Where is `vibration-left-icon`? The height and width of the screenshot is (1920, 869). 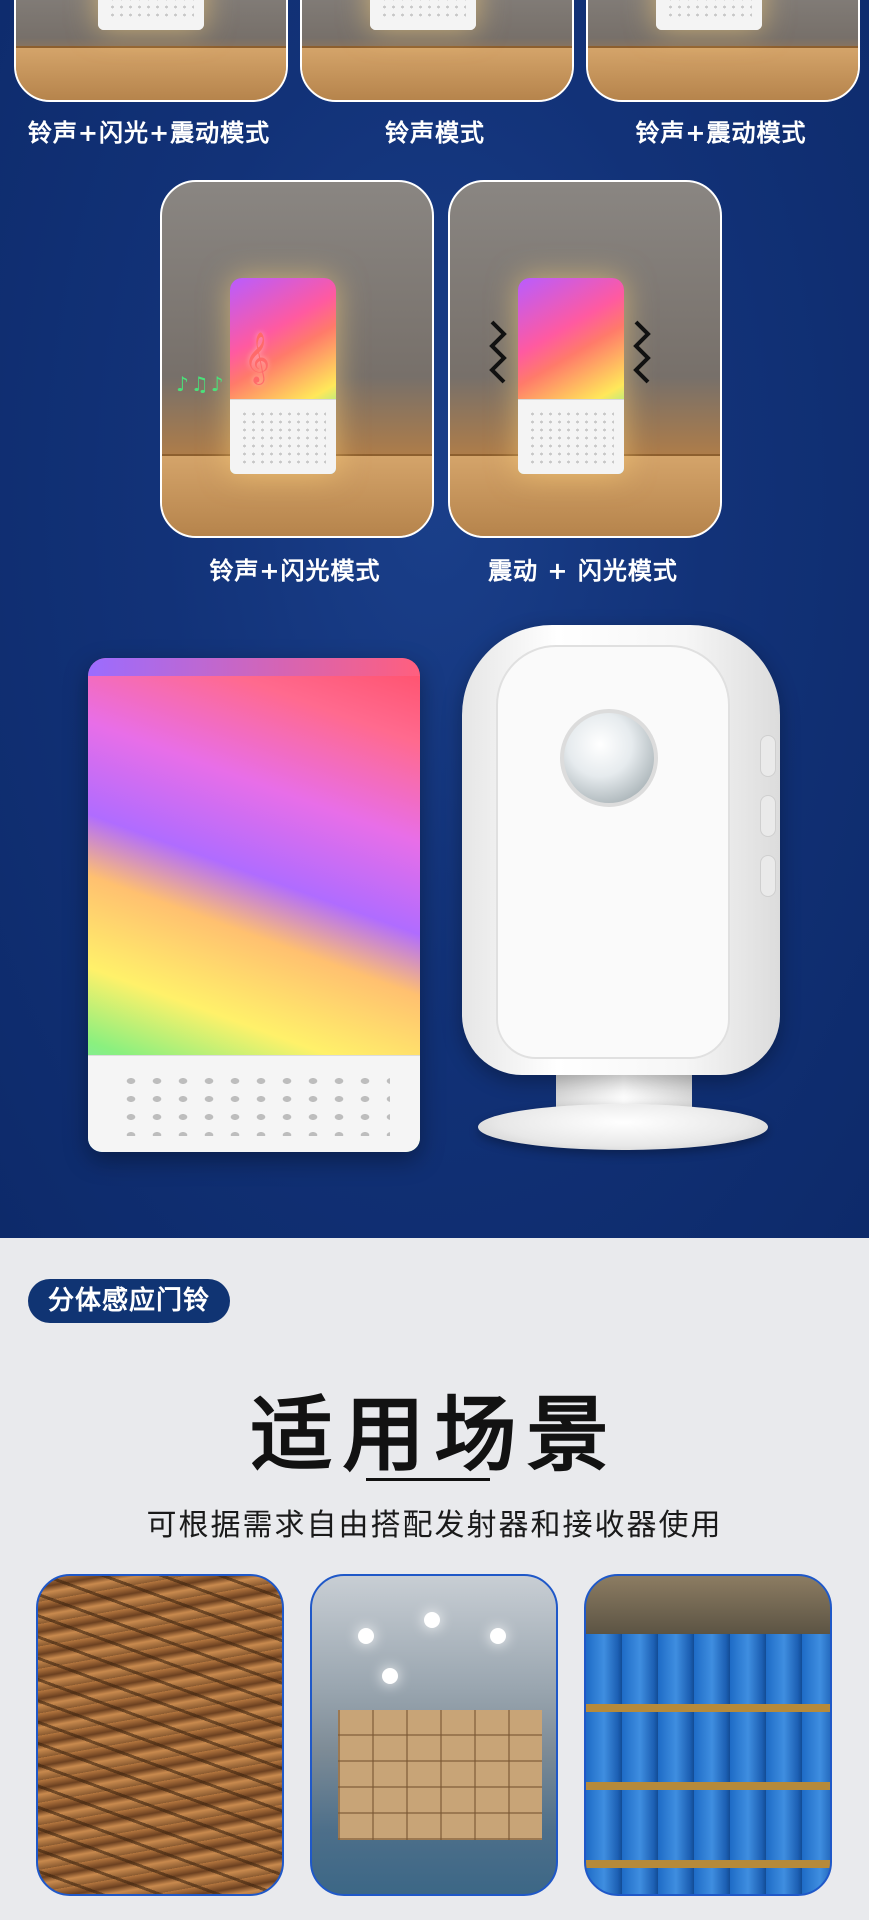
vibration-left-icon is located at coordinates (498, 352).